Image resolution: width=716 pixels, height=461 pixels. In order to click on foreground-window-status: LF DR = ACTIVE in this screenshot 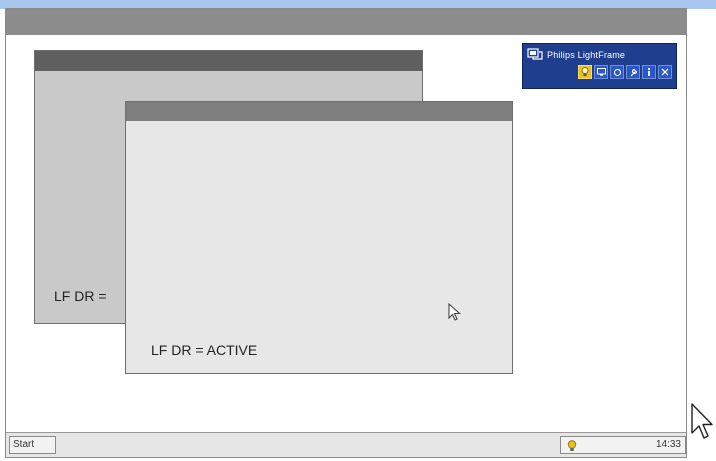, I will do `click(204, 350)`.